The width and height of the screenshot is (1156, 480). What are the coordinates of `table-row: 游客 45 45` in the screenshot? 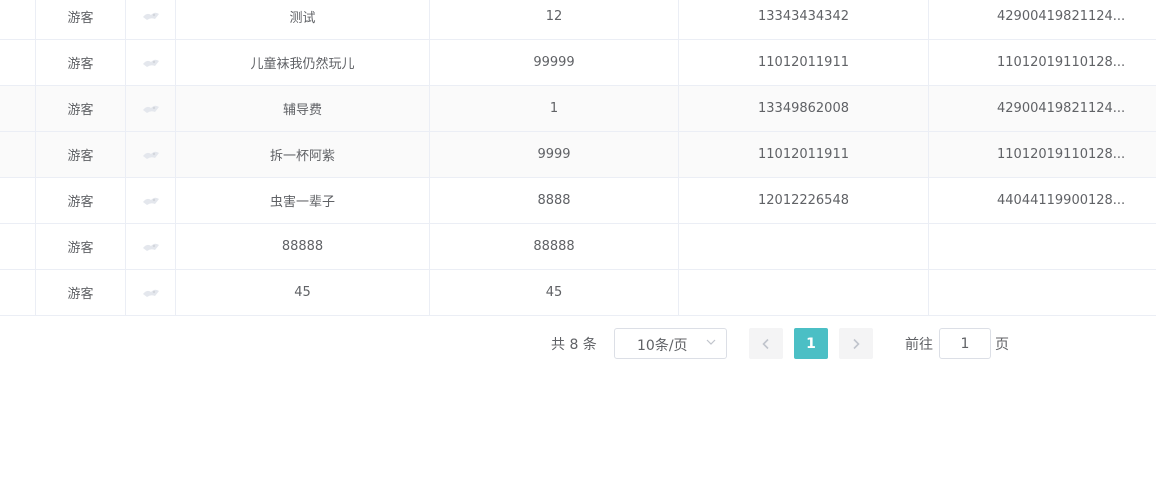 It's located at (578, 293).